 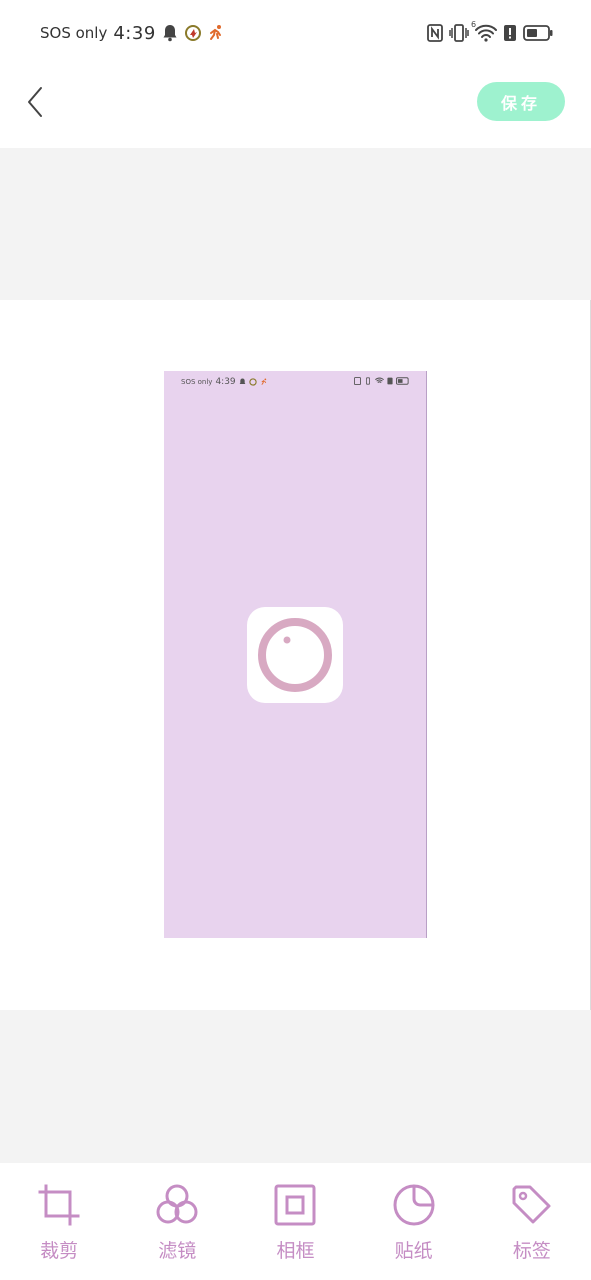 I want to click on status-bar-right: 6, so click(x=490, y=33).